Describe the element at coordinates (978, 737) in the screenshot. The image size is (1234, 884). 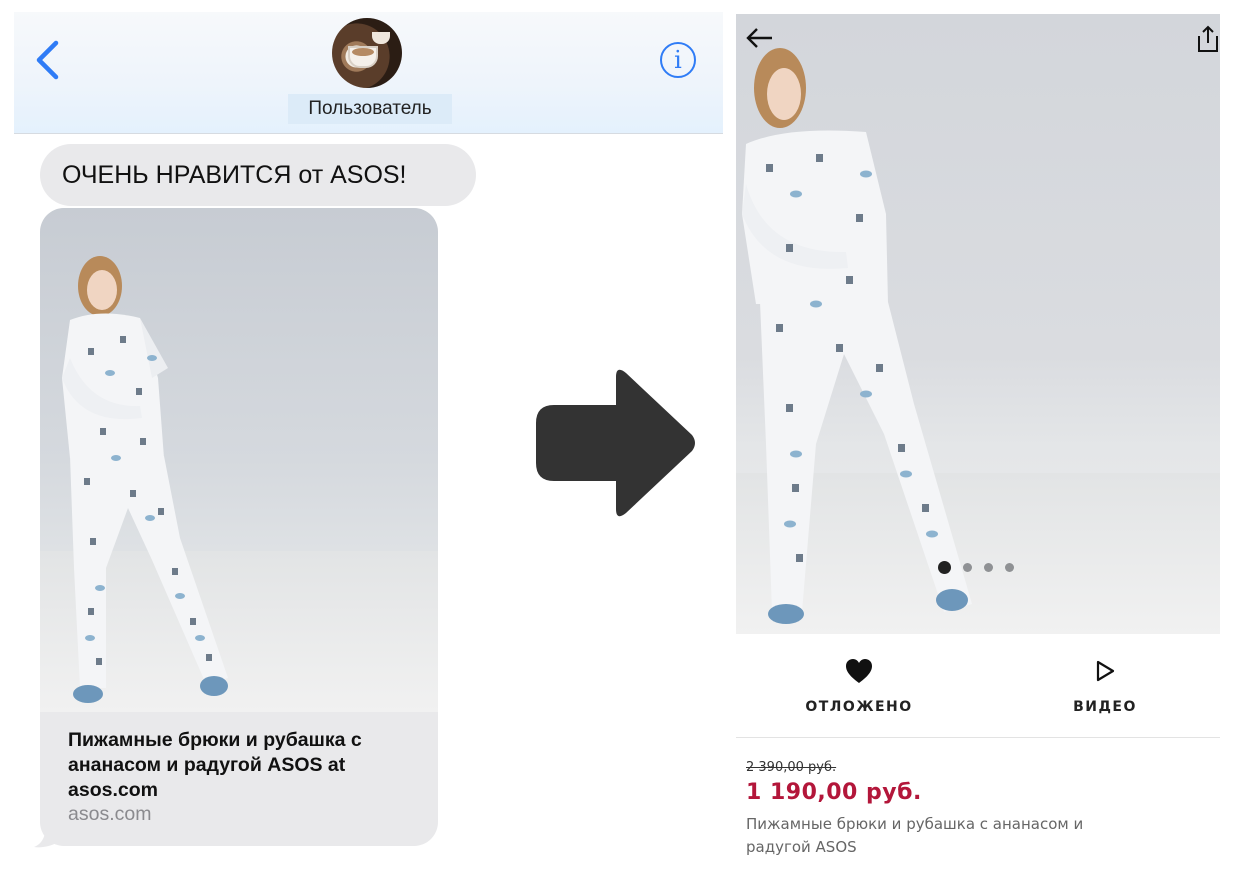
I see `divider` at that location.